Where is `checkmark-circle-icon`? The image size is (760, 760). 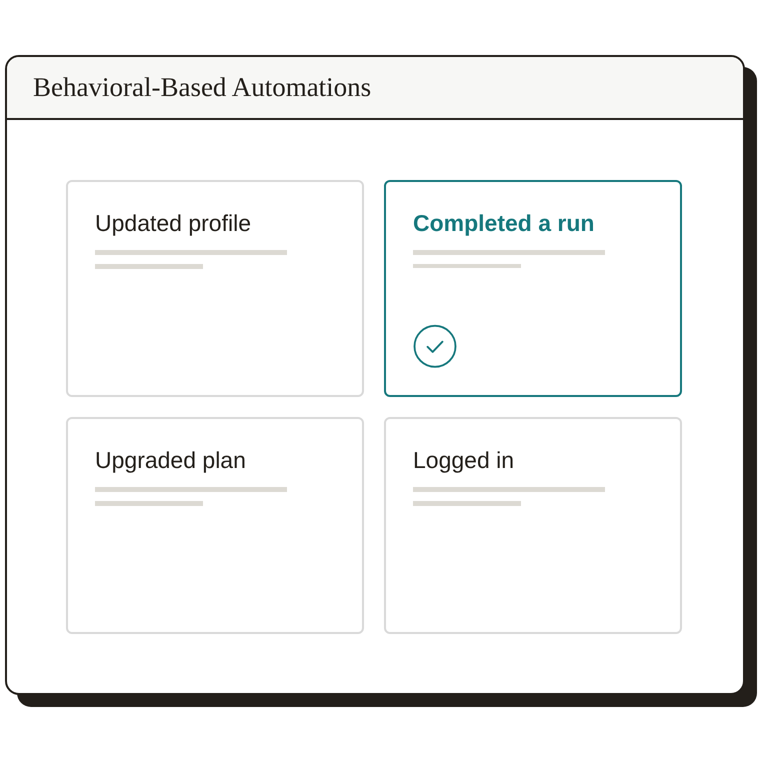
checkmark-circle-icon is located at coordinates (435, 346).